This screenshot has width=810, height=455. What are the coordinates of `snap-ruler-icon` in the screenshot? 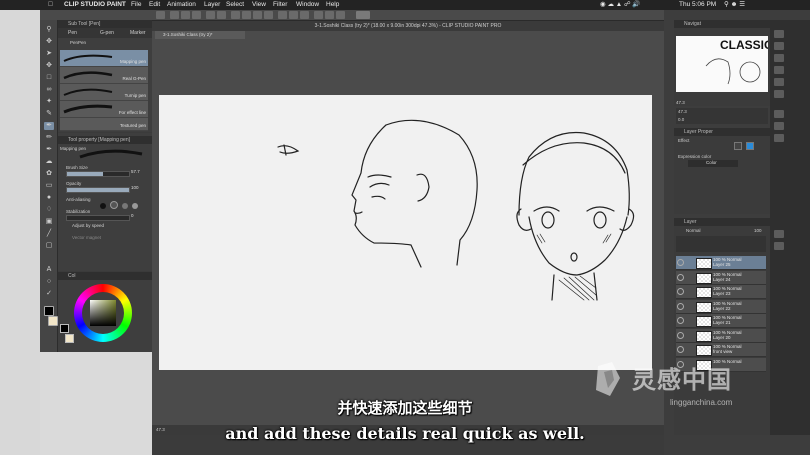 It's located at (329, 15).